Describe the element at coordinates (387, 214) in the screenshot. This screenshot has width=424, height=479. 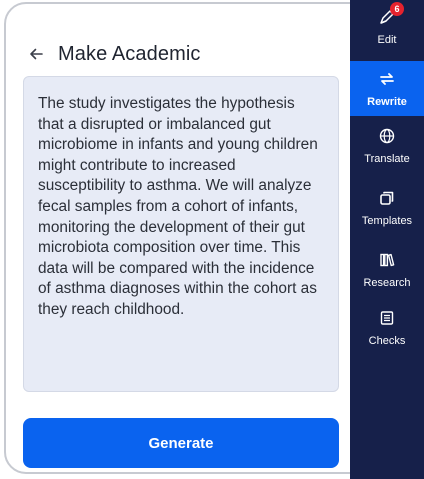
I see `sidebar-item-templates: Templates` at that location.